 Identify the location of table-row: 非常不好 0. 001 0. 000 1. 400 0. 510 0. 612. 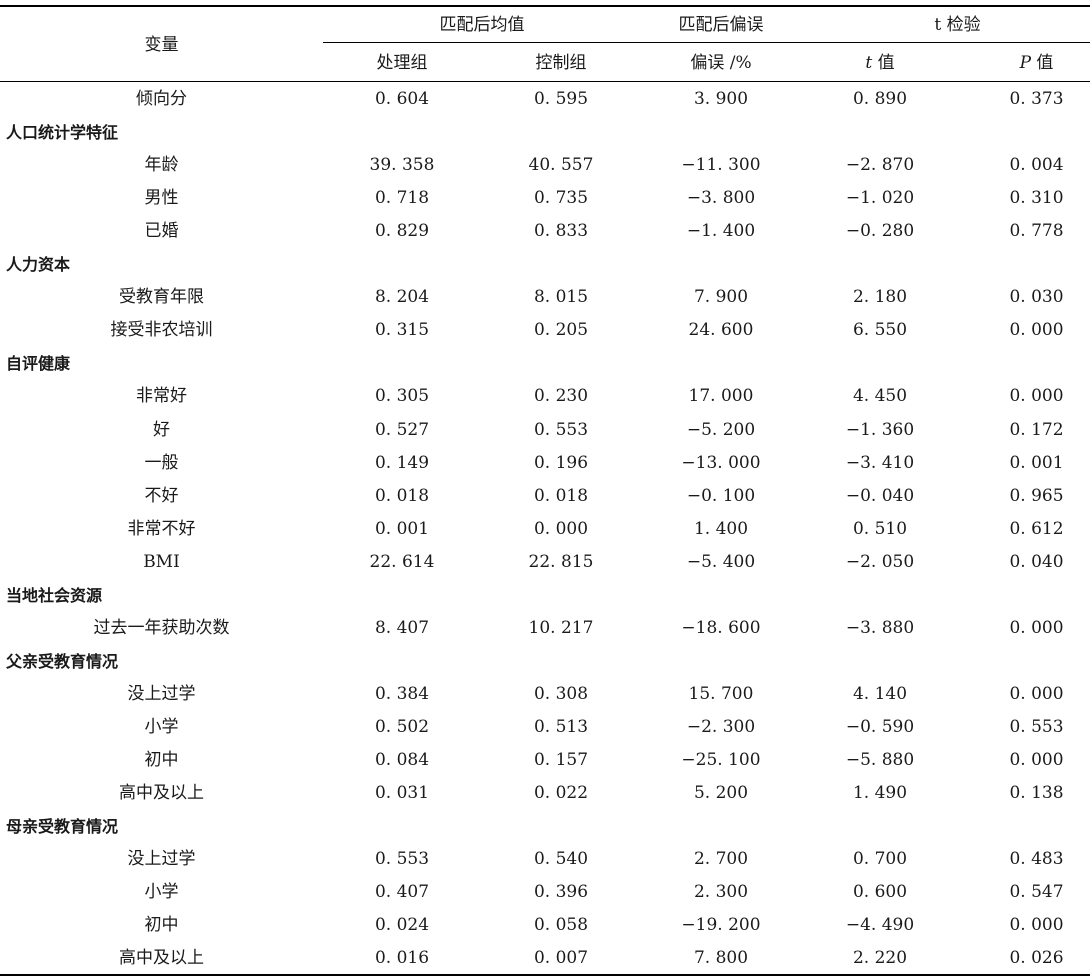
(545, 529).